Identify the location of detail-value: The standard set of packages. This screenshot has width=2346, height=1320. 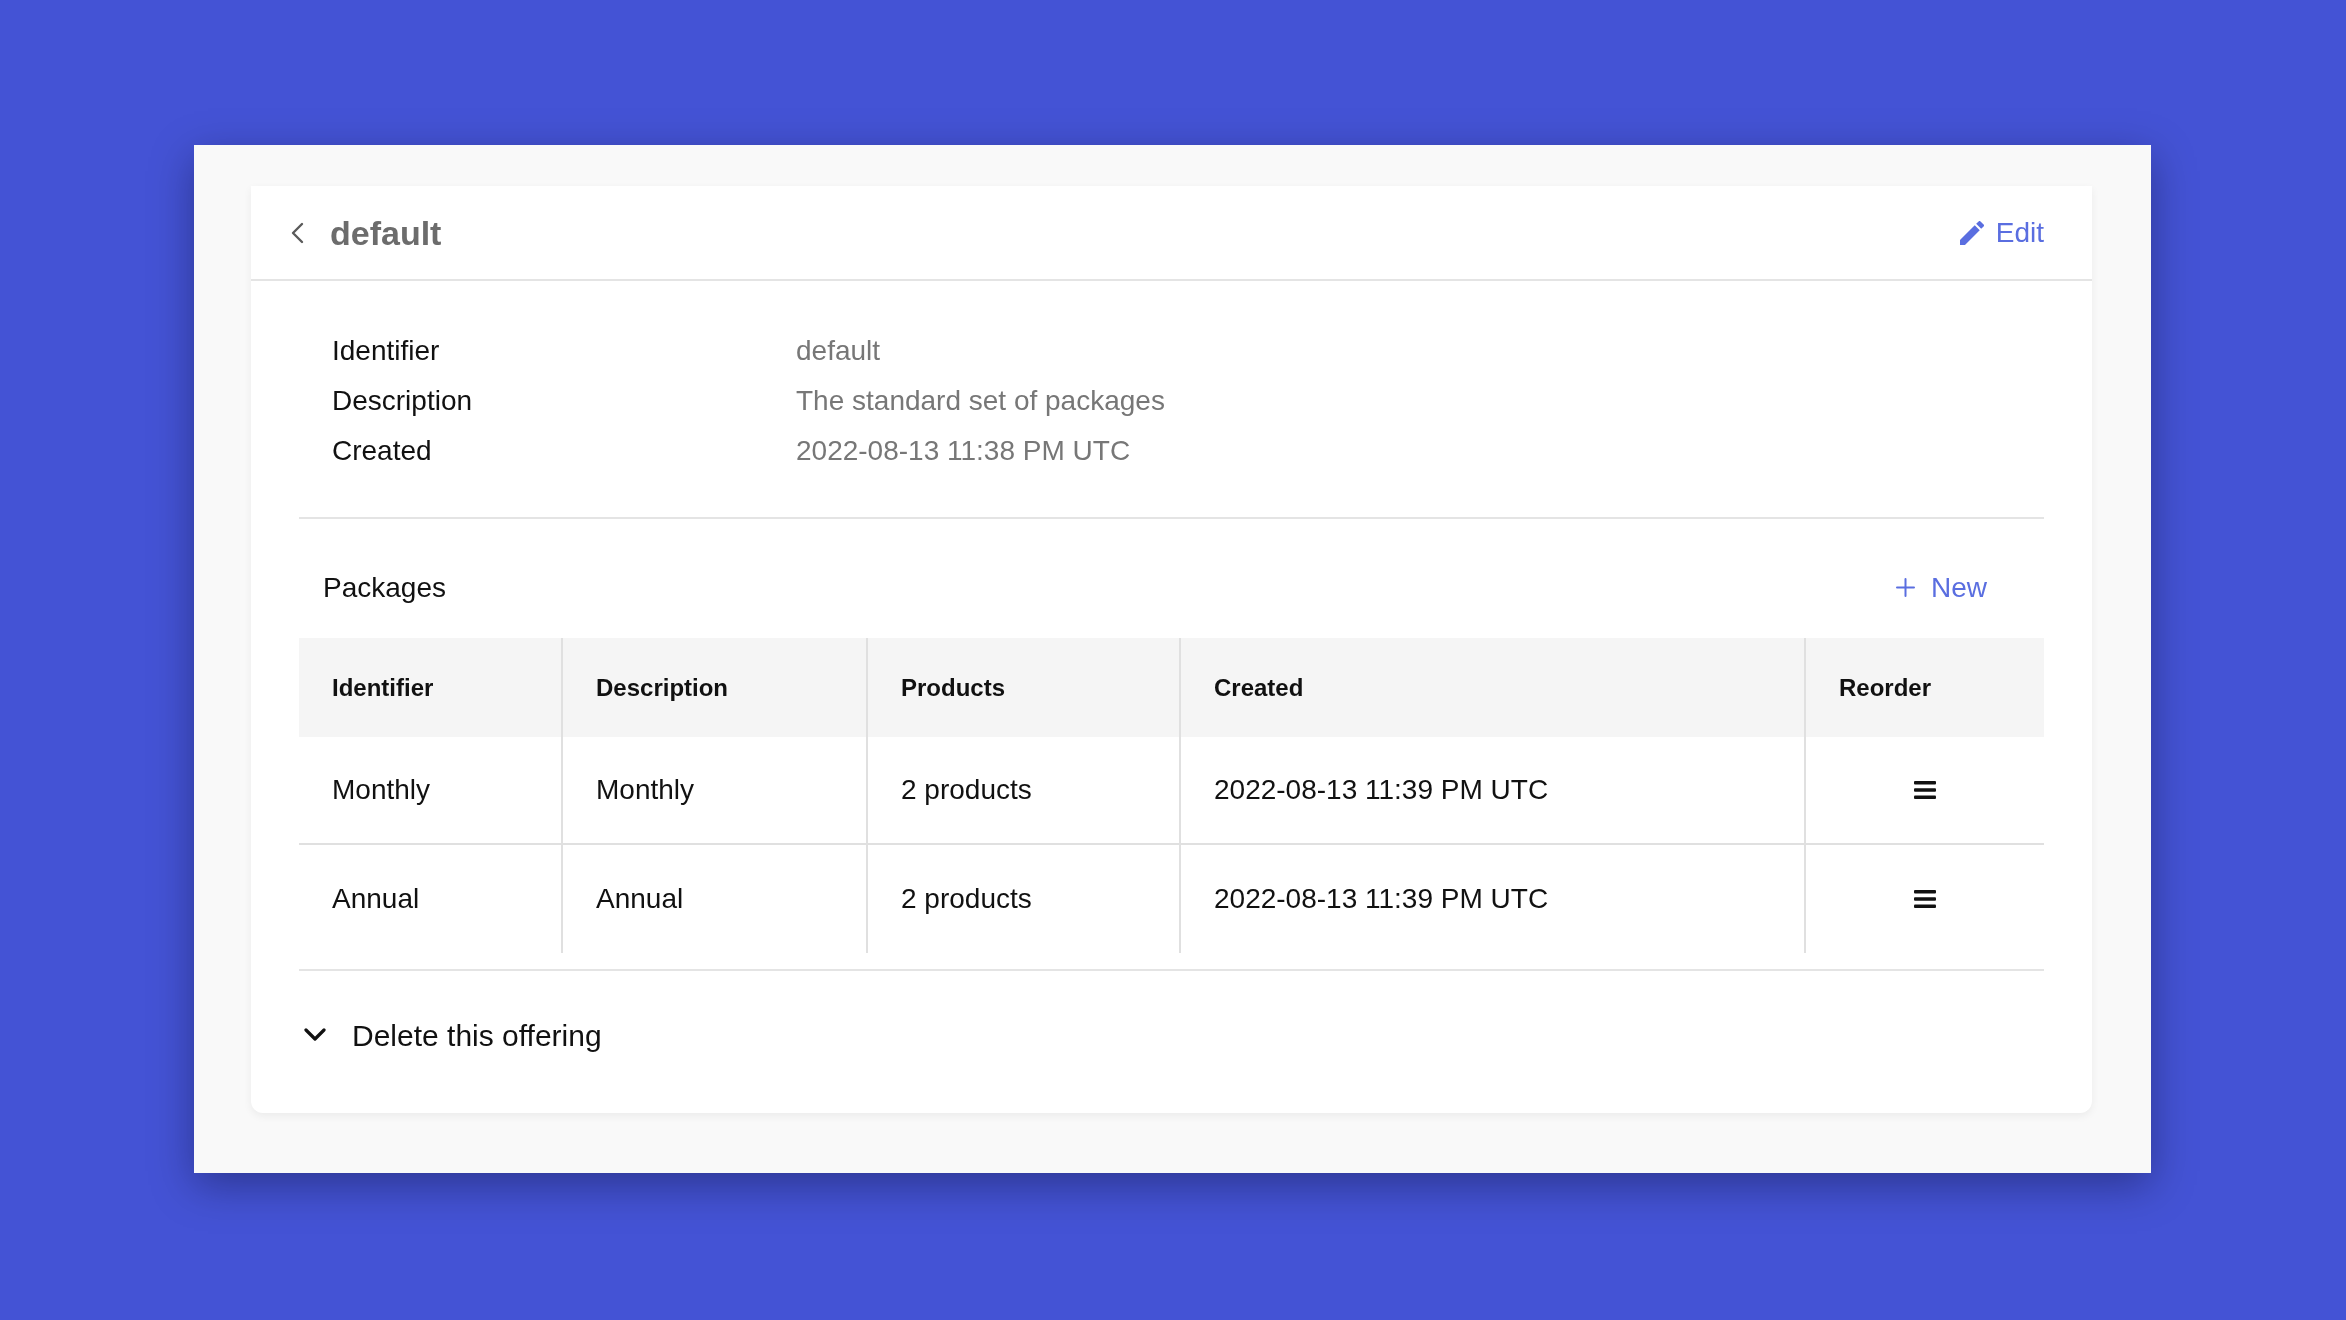
(980, 401).